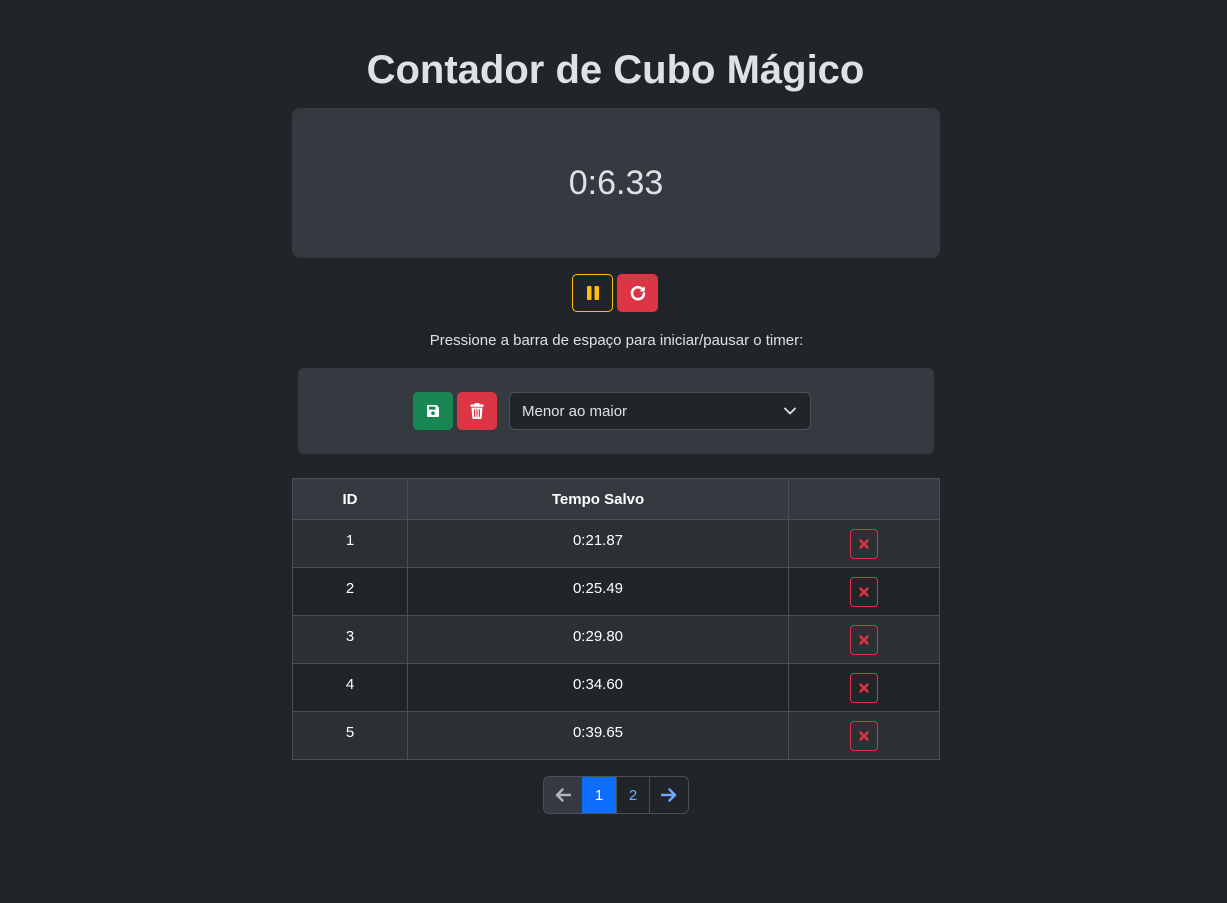 This screenshot has height=903, width=1227. Describe the element at coordinates (598, 687) in the screenshot. I see `row-time: 0:34.60` at that location.